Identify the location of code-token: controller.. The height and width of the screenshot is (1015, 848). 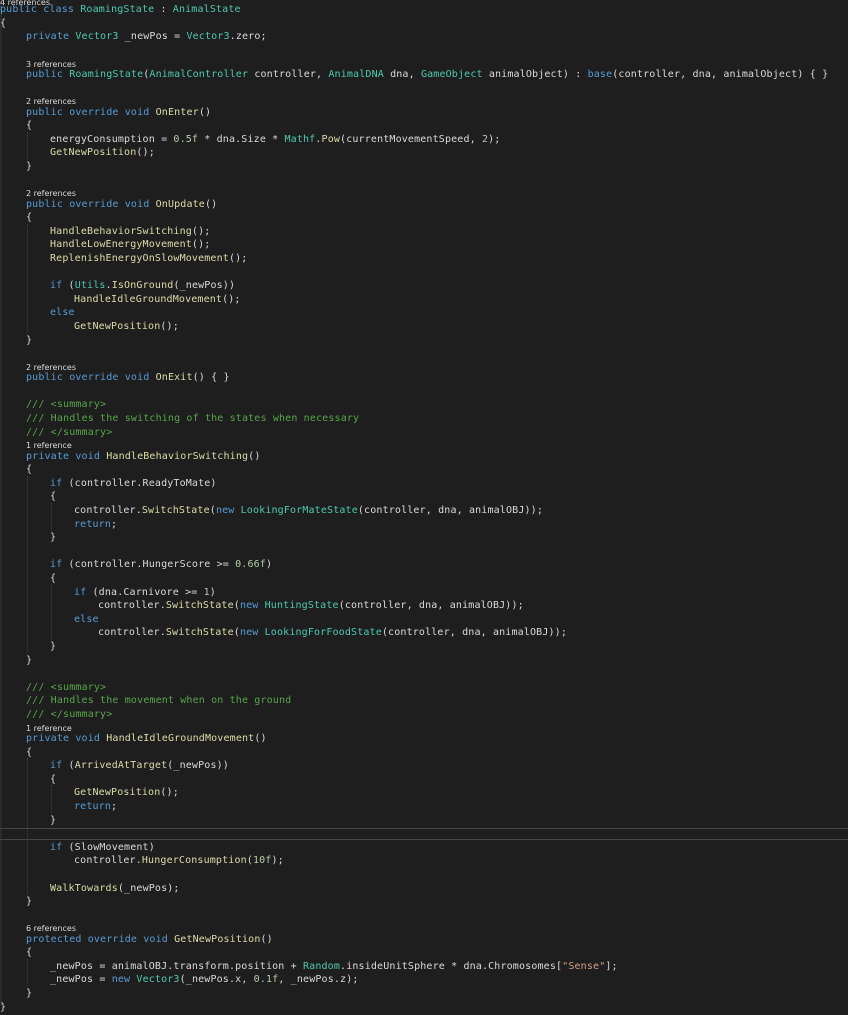
(108, 860).